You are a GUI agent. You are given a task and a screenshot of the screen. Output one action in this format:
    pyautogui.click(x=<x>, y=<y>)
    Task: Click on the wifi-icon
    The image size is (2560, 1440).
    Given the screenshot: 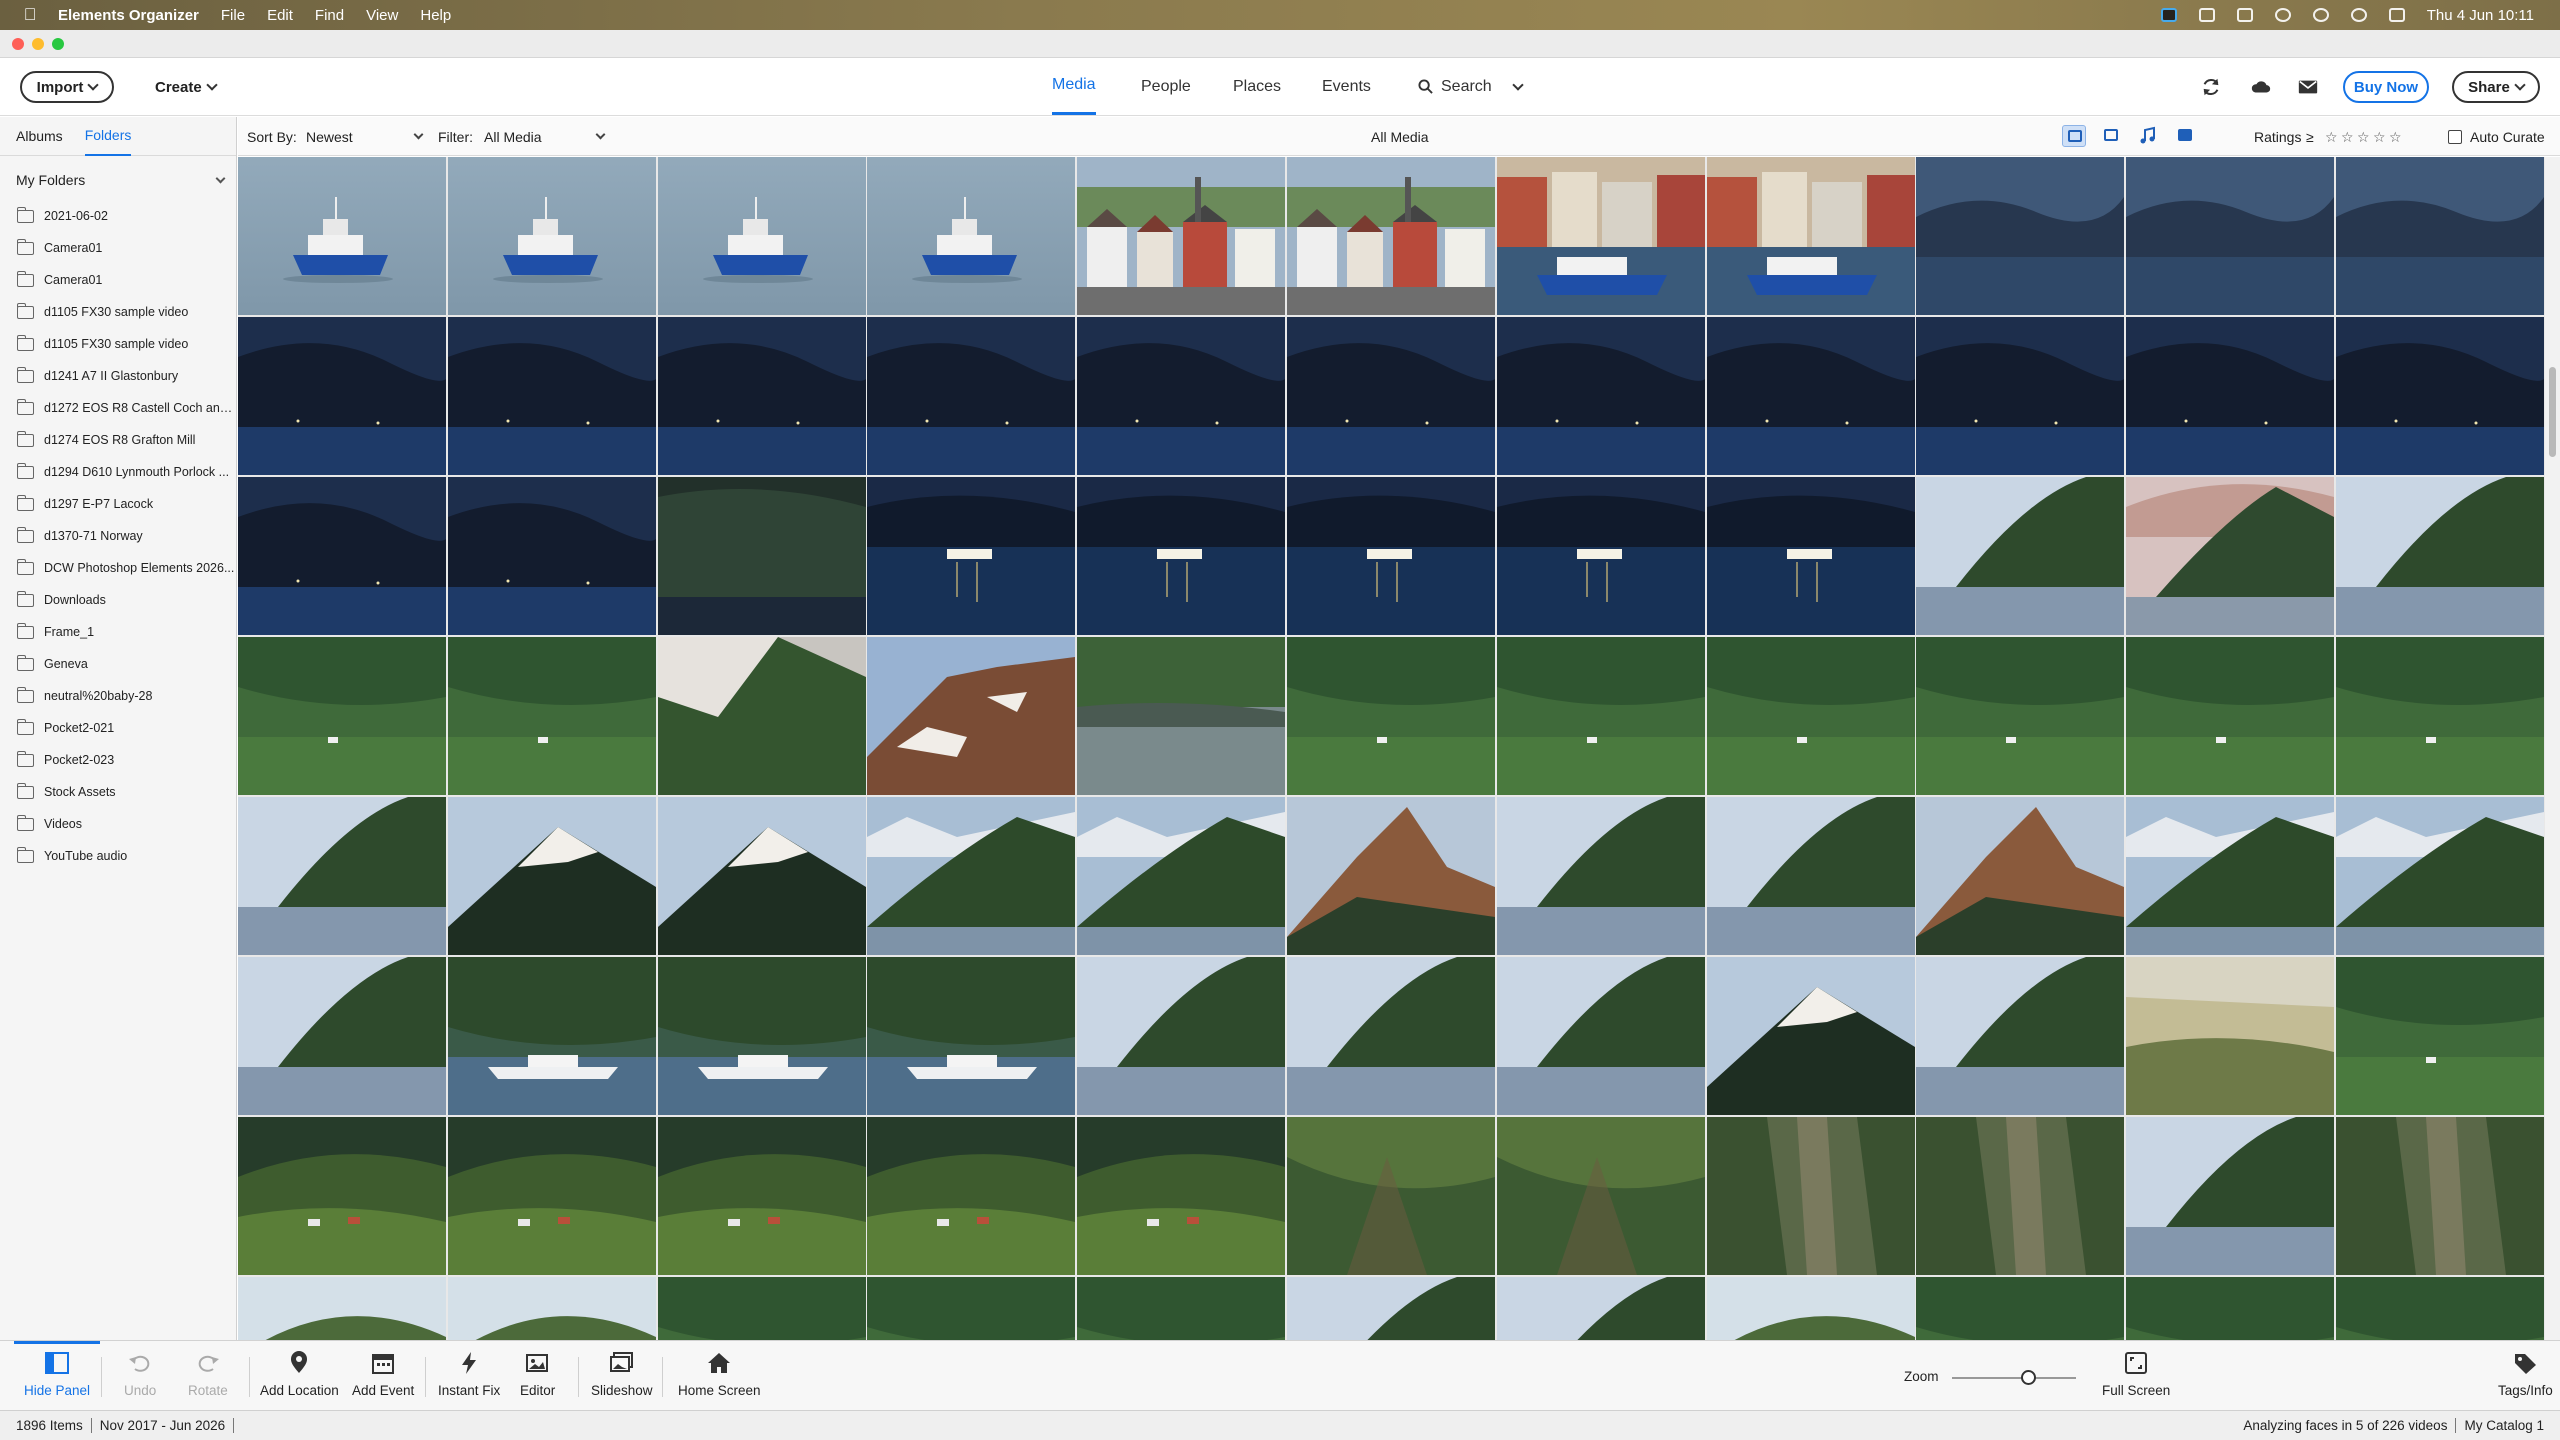 What is the action you would take?
    pyautogui.click(x=2320, y=15)
    